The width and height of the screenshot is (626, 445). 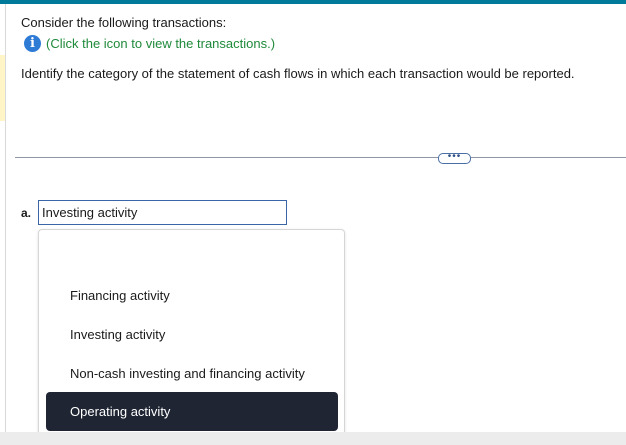 What do you see at coordinates (313, 438) in the screenshot?
I see `bottom-strip` at bounding box center [313, 438].